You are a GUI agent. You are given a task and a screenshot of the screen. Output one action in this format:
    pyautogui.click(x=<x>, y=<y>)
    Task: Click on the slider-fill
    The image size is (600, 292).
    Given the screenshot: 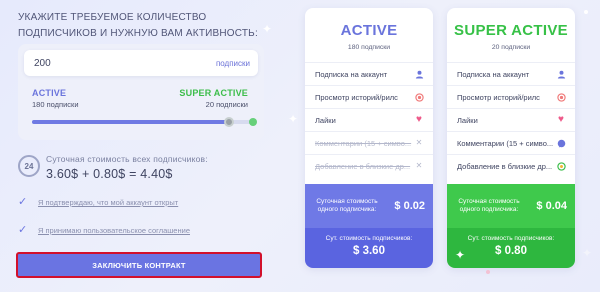 What is the action you would take?
    pyautogui.click(x=131, y=122)
    